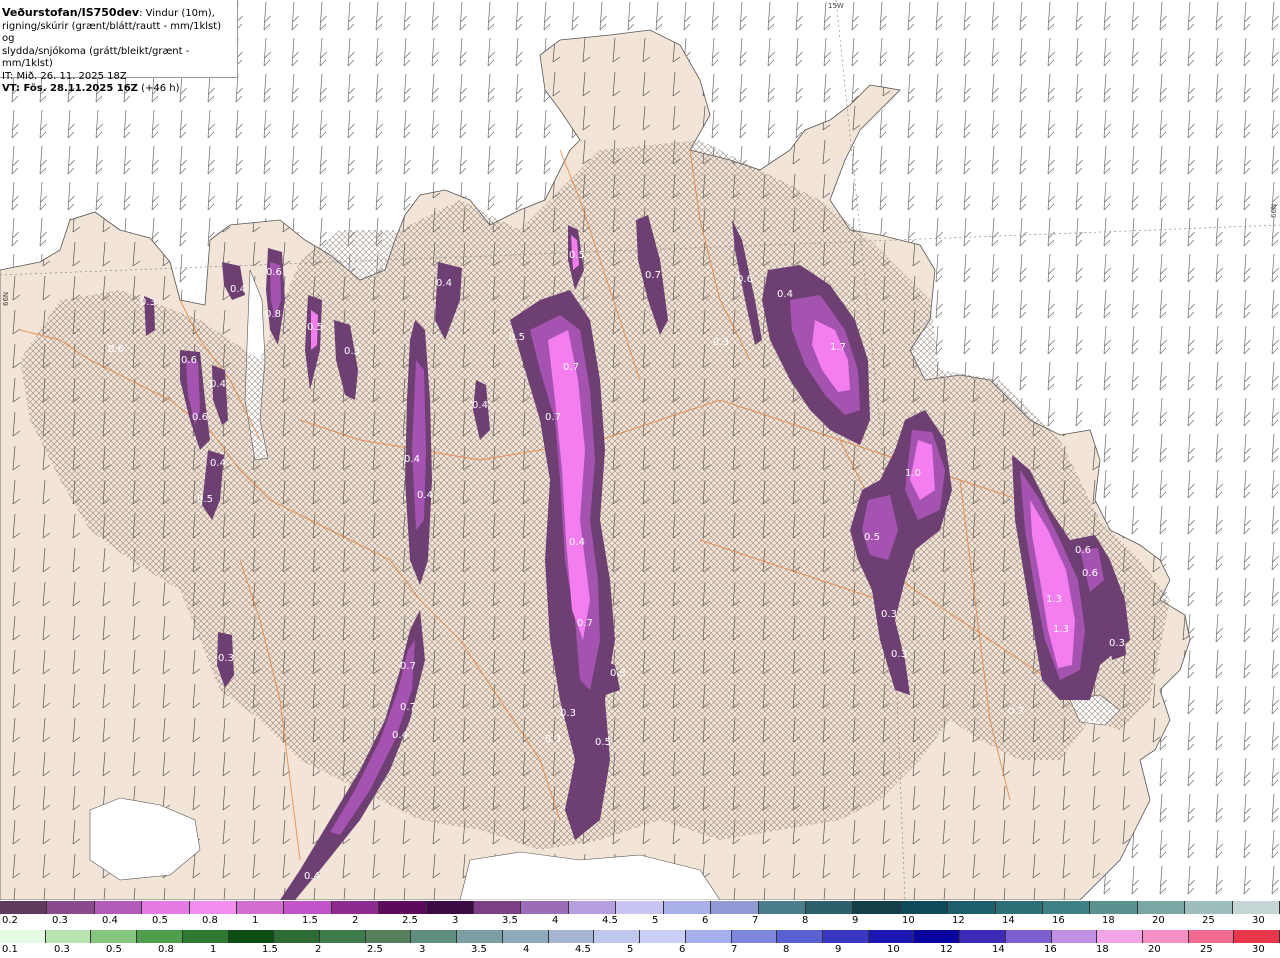  Describe the element at coordinates (1154, 949) in the screenshot. I see `legend-label: 20` at that location.